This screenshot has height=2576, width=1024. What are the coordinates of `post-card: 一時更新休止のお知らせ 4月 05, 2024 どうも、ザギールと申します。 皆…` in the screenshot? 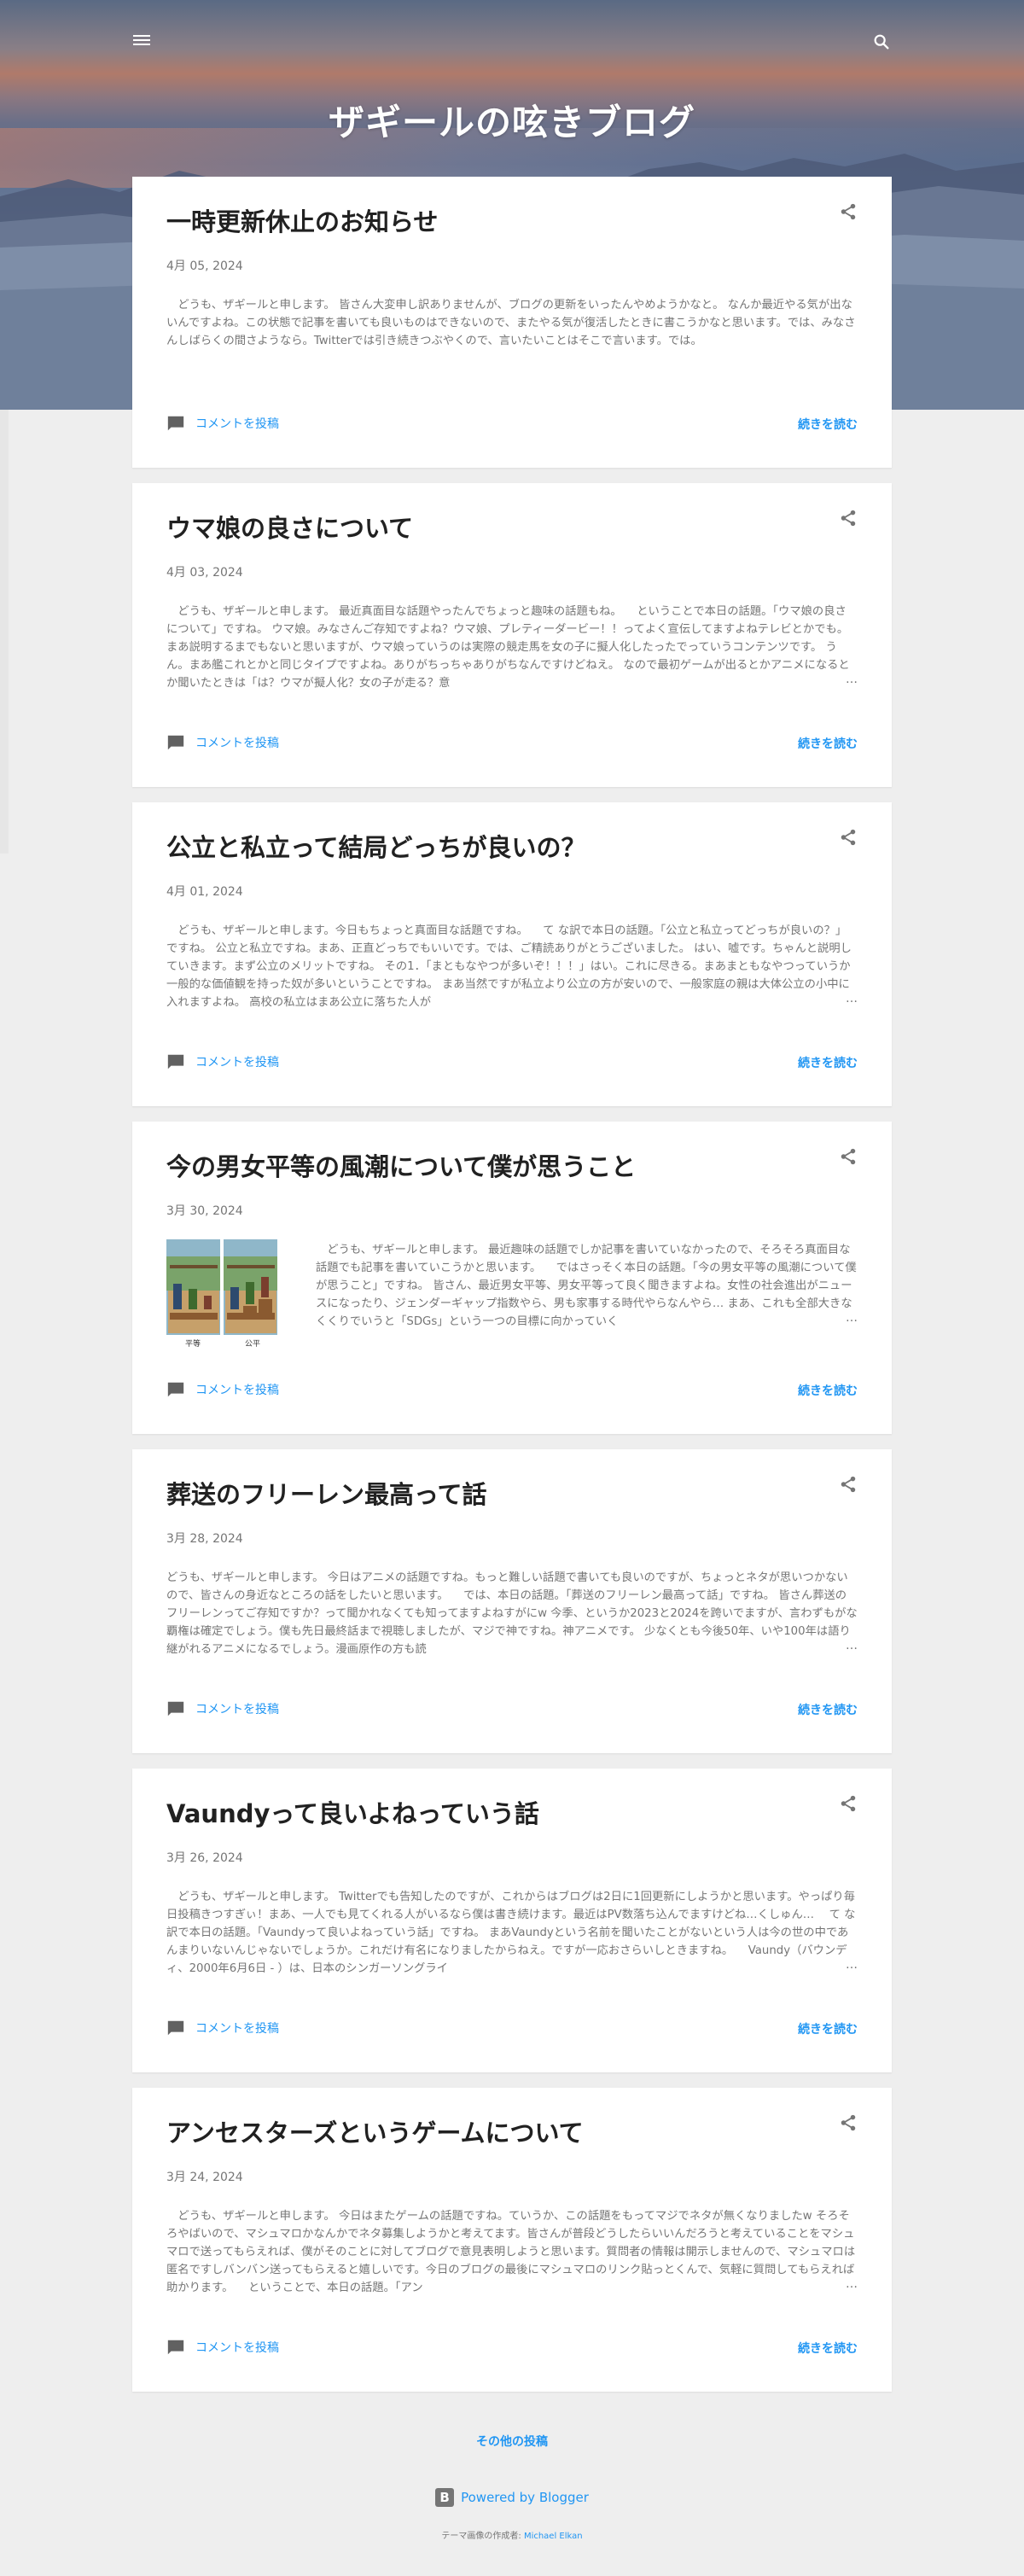 It's located at (512, 322).